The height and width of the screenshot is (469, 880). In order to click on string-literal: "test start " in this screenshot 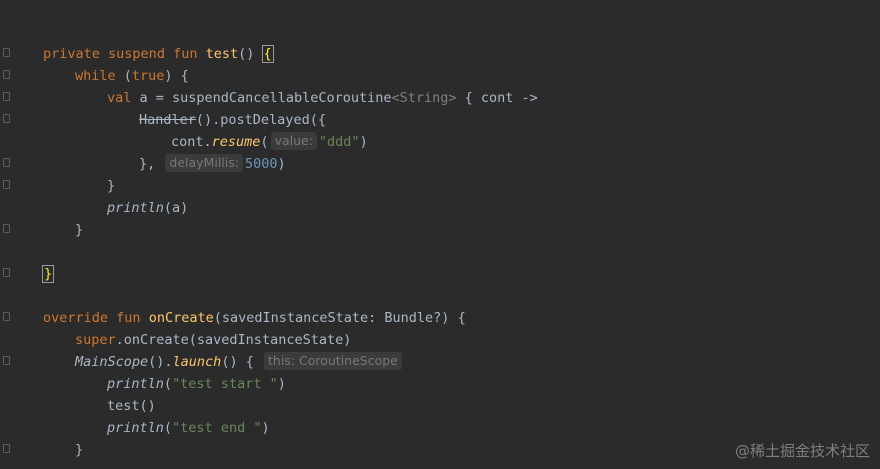, I will do `click(225, 384)`.